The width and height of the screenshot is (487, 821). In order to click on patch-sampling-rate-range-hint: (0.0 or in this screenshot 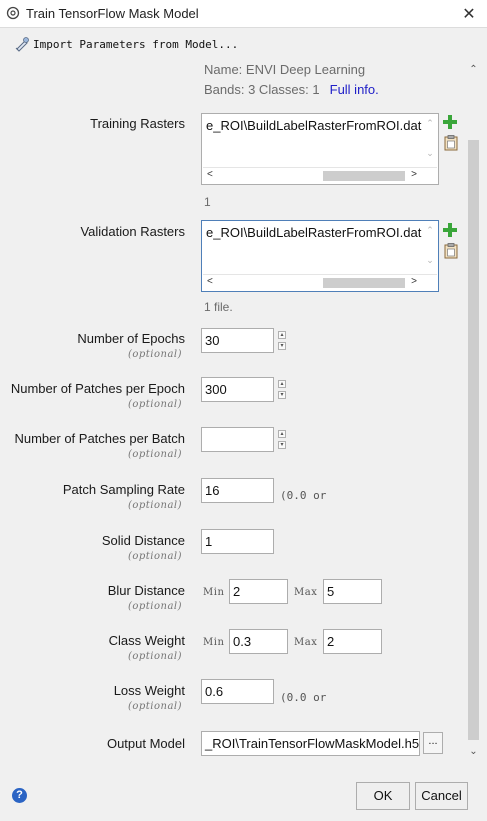, I will do `click(303, 495)`.